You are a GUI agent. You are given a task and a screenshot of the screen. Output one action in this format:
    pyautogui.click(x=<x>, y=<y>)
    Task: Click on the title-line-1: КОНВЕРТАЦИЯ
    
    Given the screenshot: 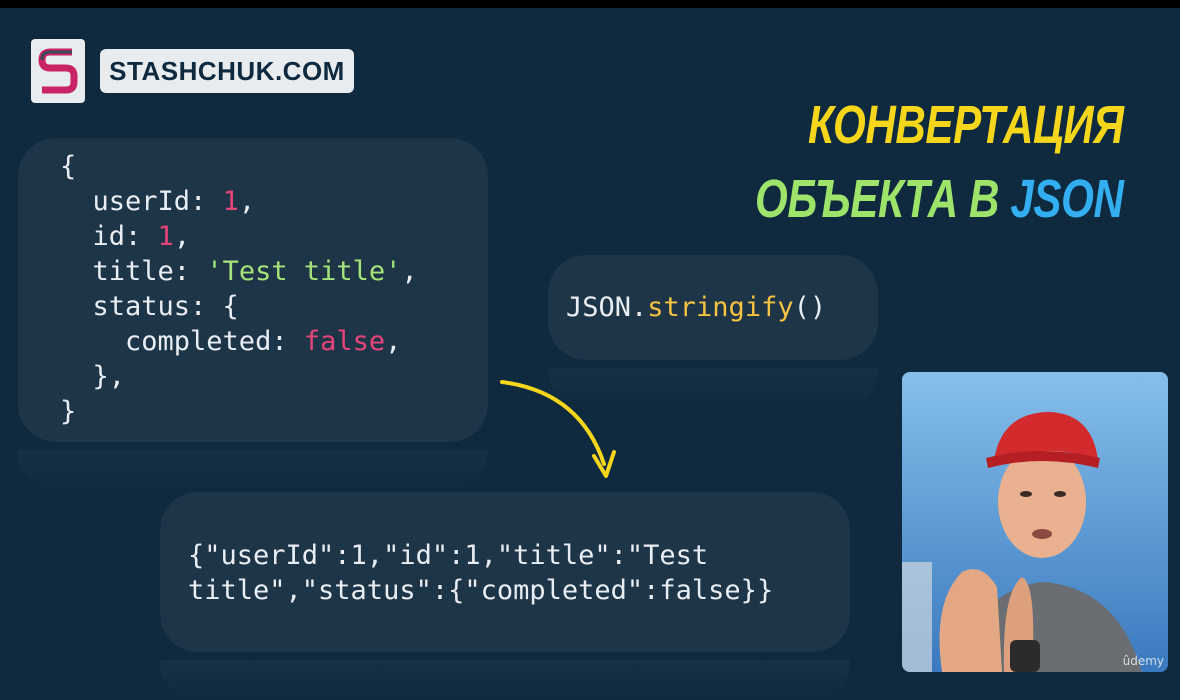 What is the action you would take?
    pyautogui.click(x=966, y=125)
    